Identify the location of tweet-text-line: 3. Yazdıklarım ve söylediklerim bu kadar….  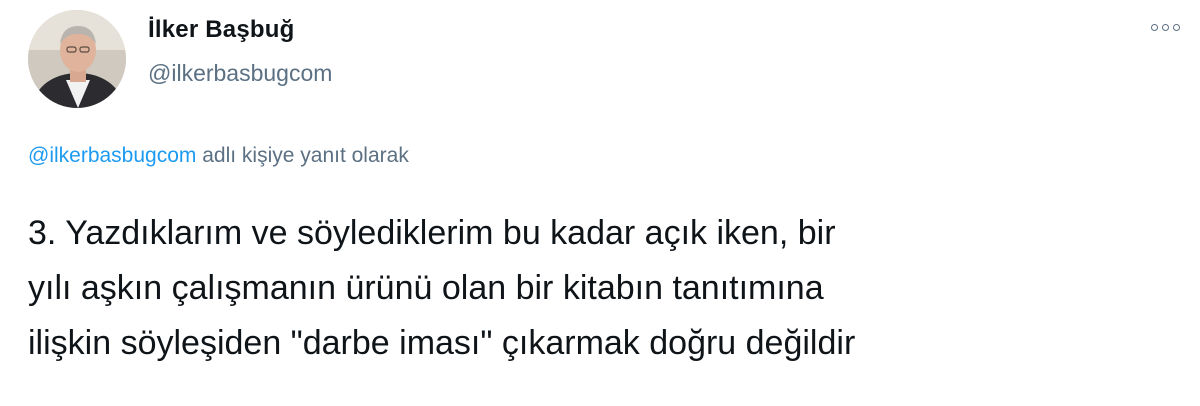
(432, 233).